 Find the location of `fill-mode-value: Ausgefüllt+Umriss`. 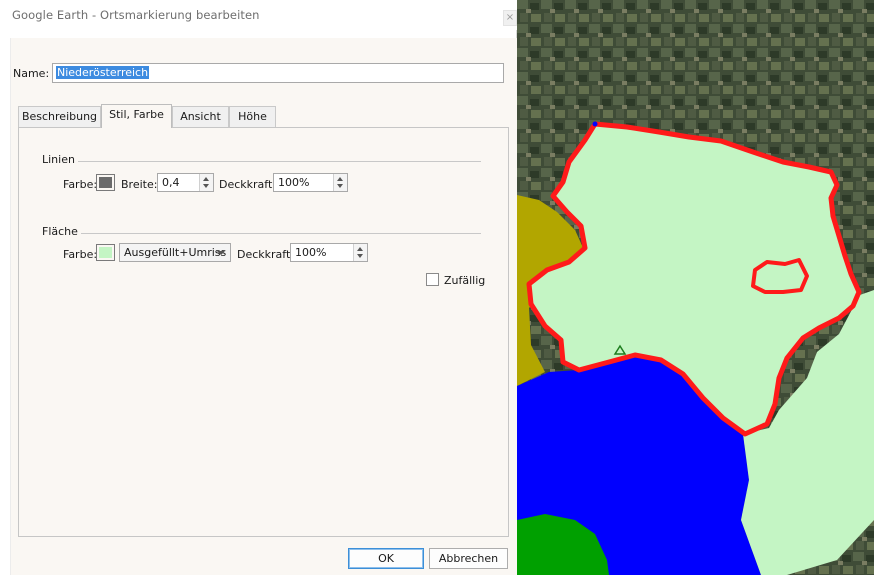

fill-mode-value: Ausgefüllt+Umriss is located at coordinates (175, 252).